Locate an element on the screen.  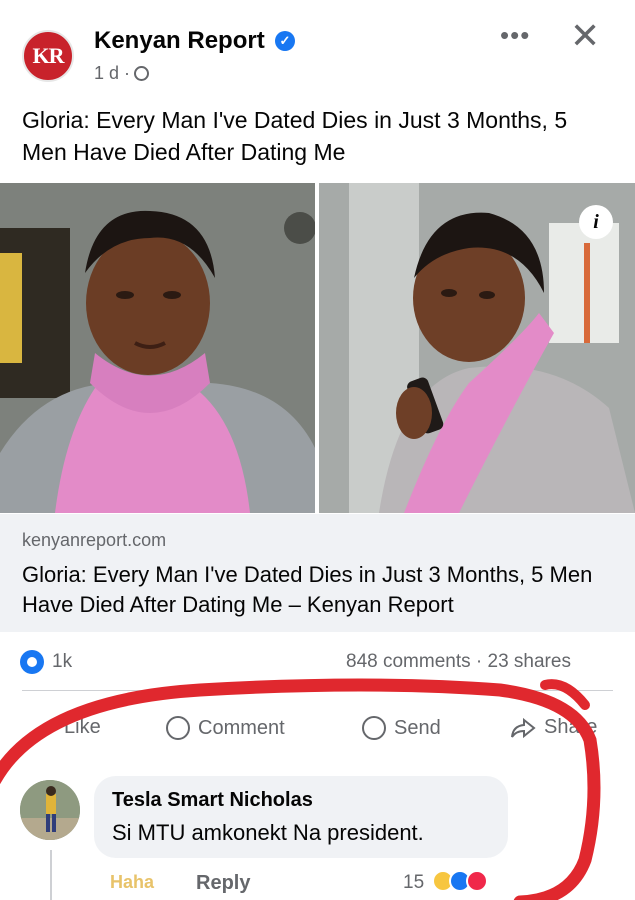
info-icon: i is located at coordinates (596, 222).